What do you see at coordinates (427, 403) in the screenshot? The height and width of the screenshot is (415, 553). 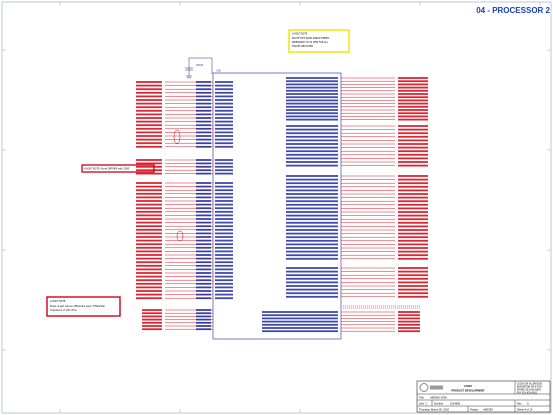 I see `size-value: C` at bounding box center [427, 403].